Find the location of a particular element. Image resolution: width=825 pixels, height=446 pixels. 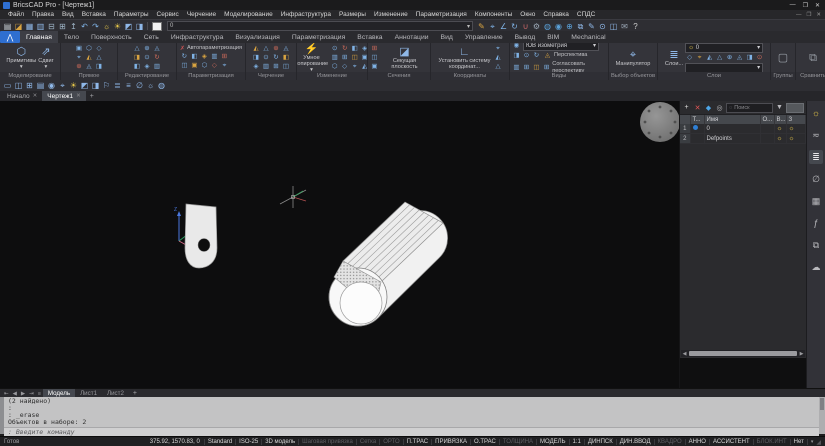

ribbon-tab: Mechanical is located at coordinates (588, 37).